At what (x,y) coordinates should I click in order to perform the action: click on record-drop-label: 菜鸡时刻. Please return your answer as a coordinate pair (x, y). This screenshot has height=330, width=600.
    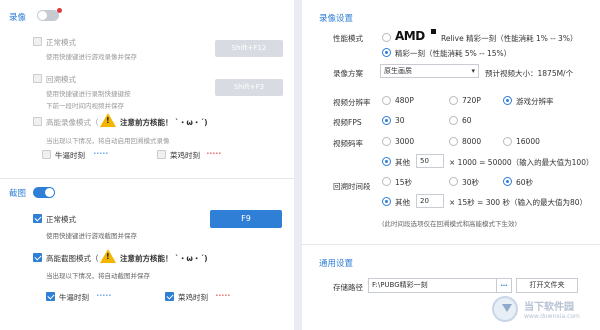
    Looking at the image, I should click on (185, 155).